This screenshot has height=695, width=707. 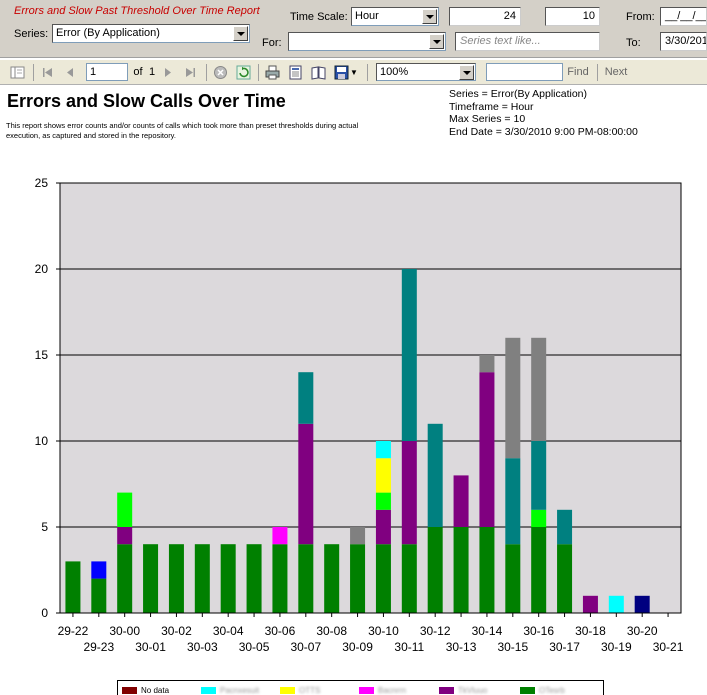 What do you see at coordinates (409, 647) in the screenshot?
I see `x-tick-label: 30-11` at bounding box center [409, 647].